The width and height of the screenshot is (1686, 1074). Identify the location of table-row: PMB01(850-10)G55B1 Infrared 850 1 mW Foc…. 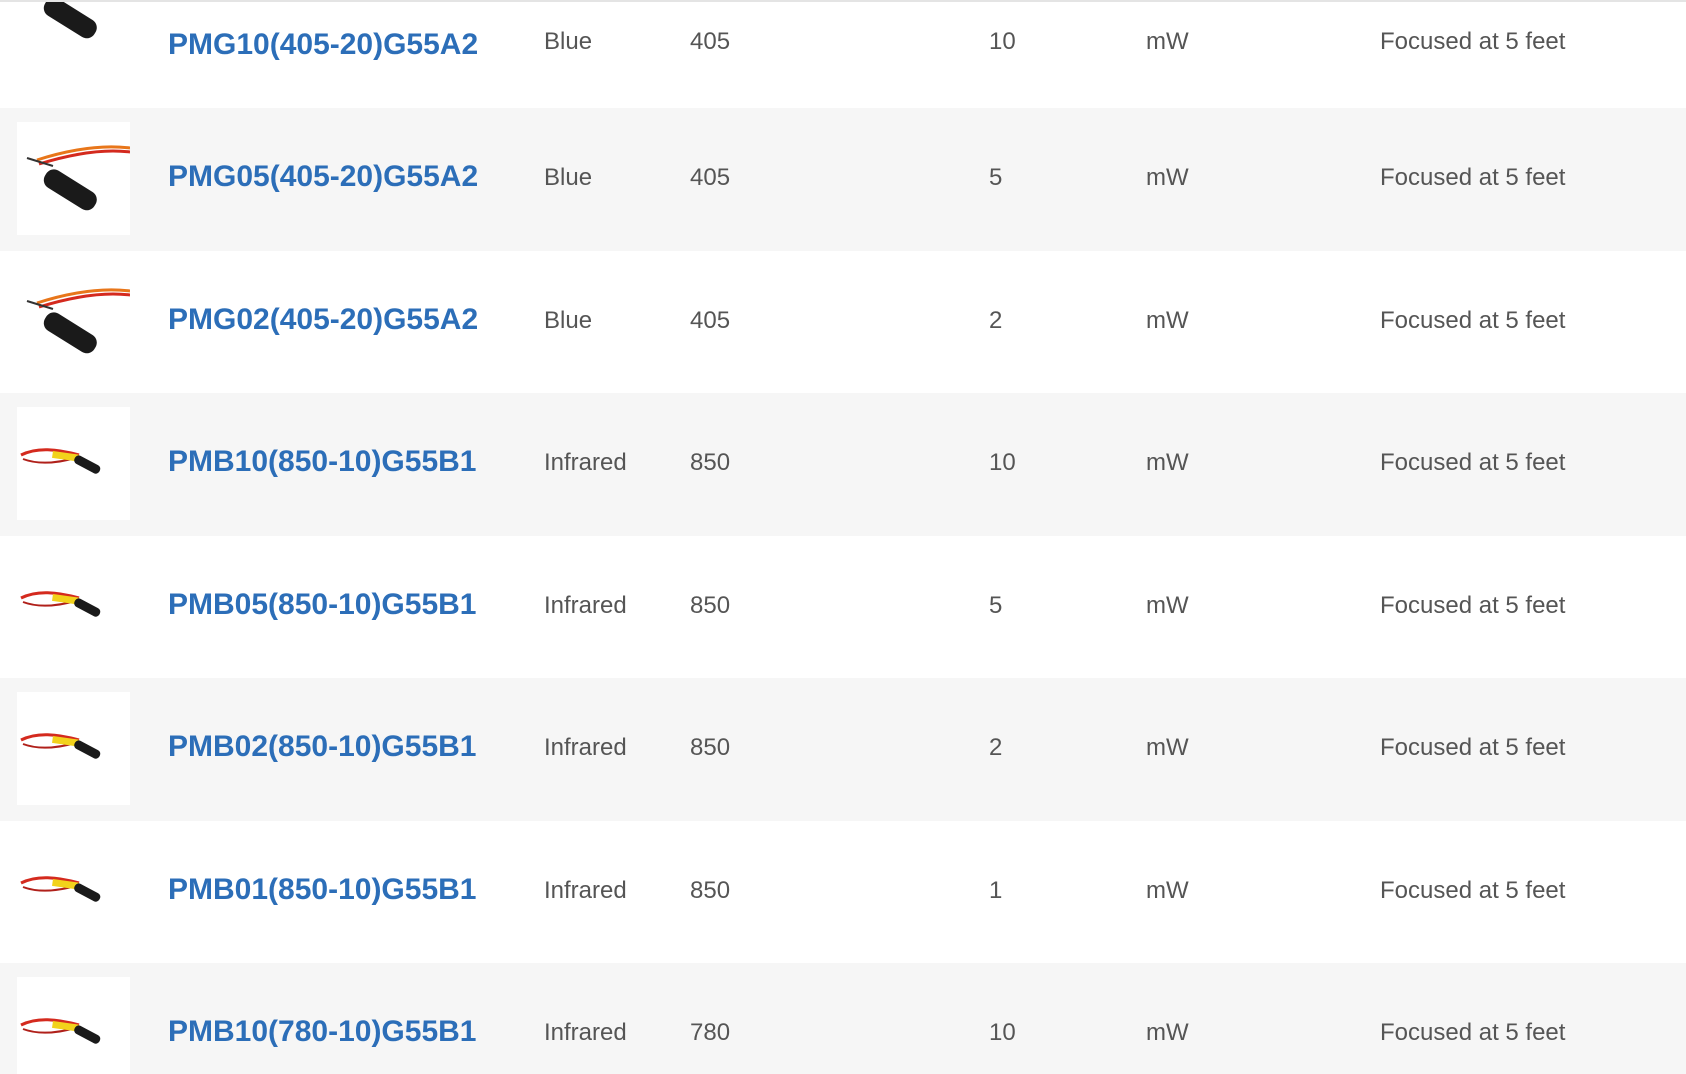
(843, 891).